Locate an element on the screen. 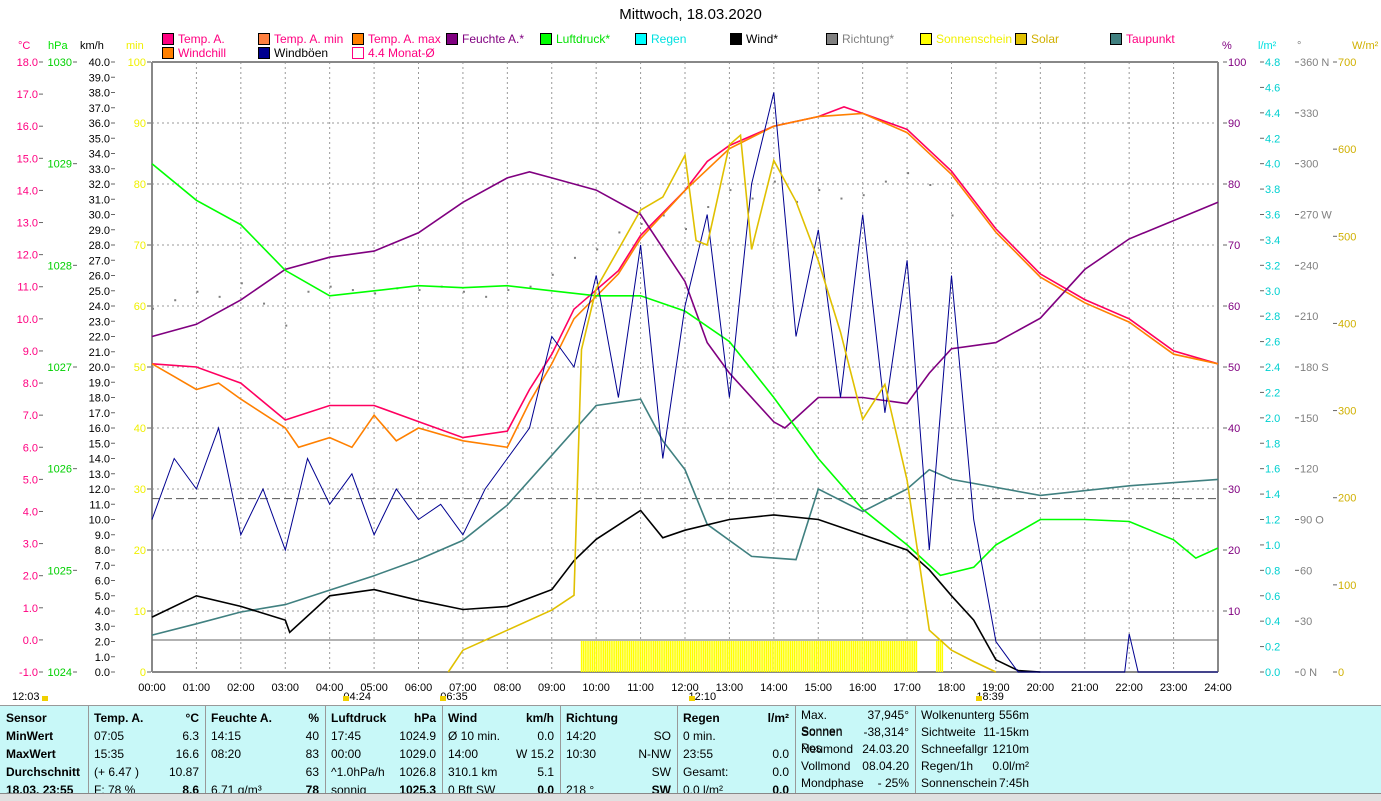 This screenshot has width=1381, height=801. y-tick-label-pct: 70 is located at coordinates (1234, 246).